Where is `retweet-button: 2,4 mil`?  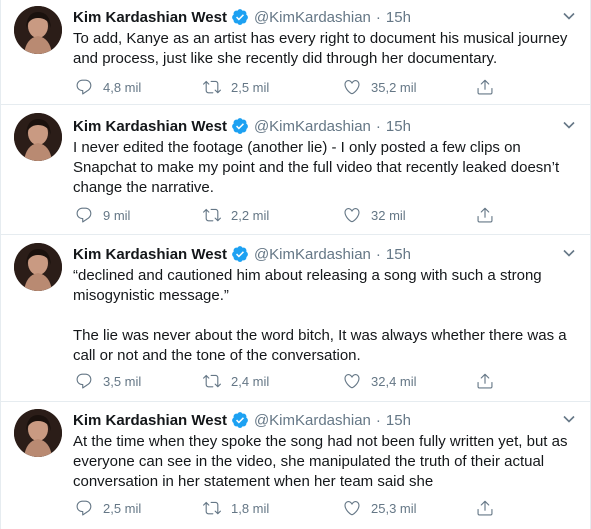 retweet-button: 2,4 mil is located at coordinates (236, 381).